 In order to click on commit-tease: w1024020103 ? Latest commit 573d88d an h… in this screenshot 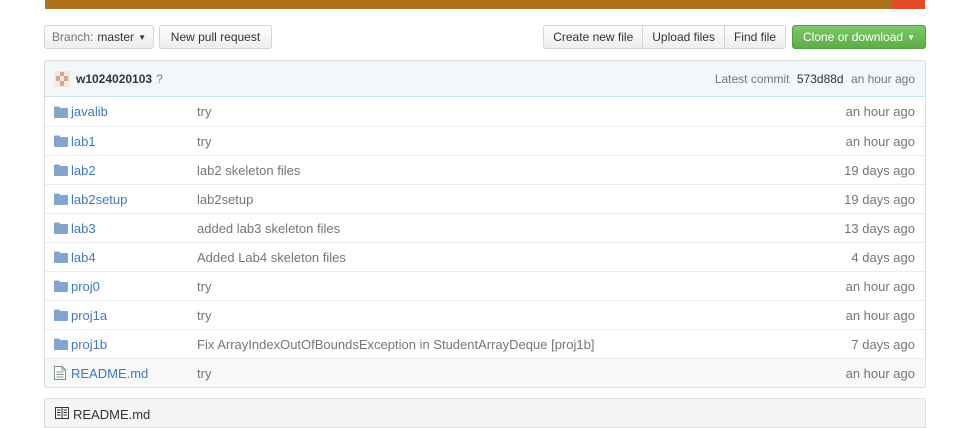, I will do `click(485, 79)`.